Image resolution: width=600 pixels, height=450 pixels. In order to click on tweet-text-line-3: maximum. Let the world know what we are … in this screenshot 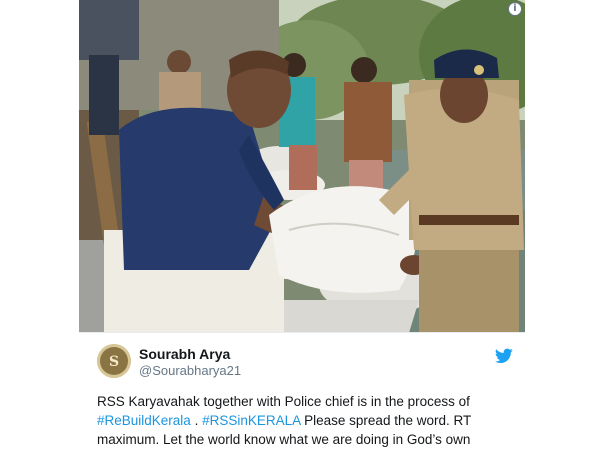, I will do `click(284, 439)`.